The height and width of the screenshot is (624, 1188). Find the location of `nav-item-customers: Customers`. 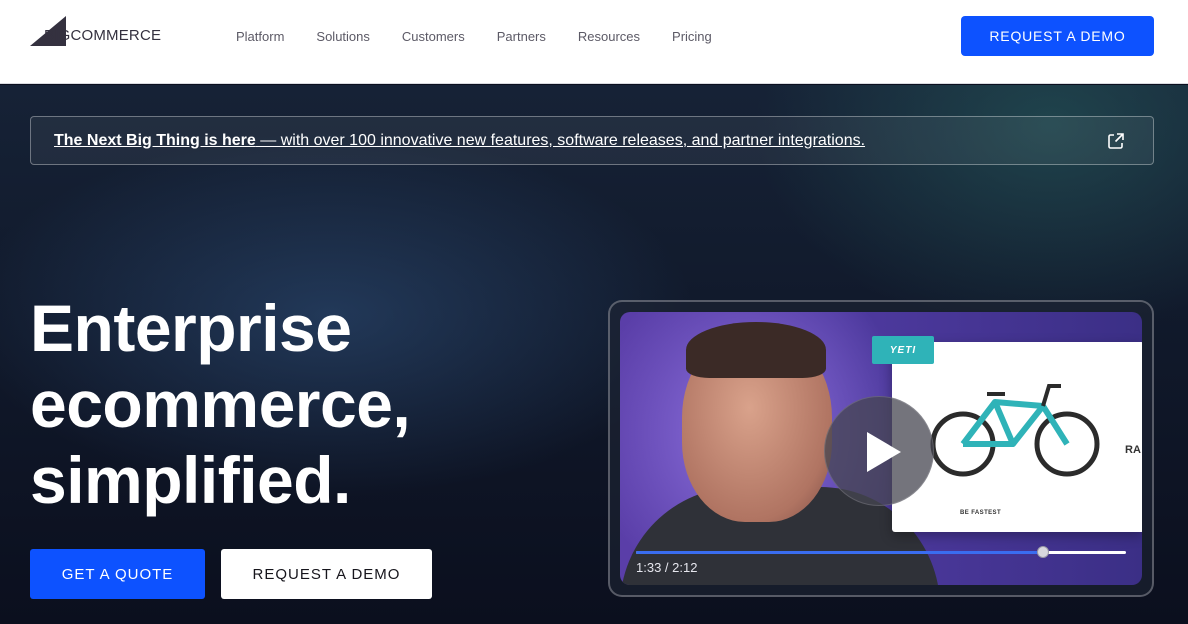

nav-item-customers: Customers is located at coordinates (433, 36).